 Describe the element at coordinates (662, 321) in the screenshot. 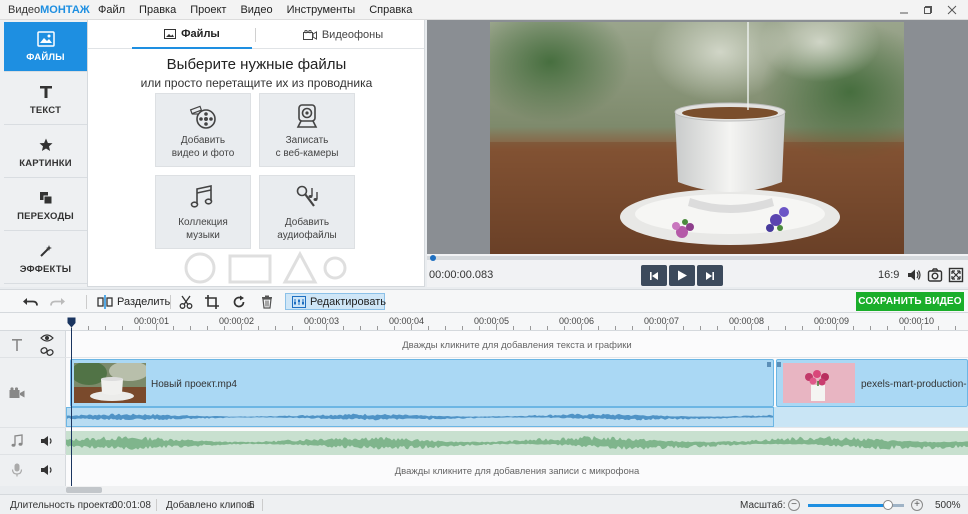

I see `ruler-tick-label: 00:00:07` at that location.